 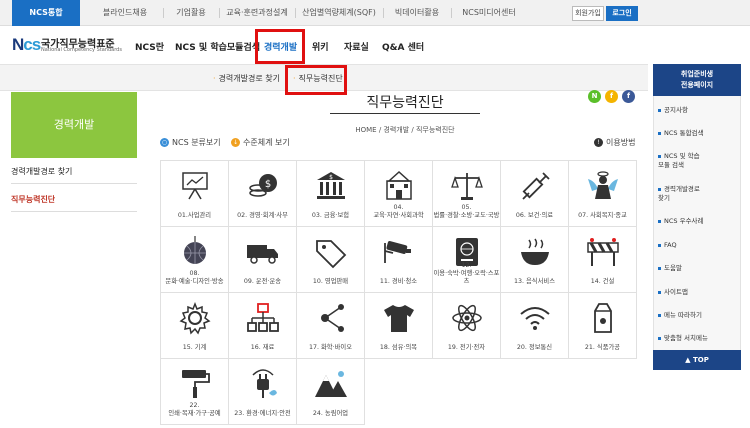 I want to click on category-label: 13. 음식서비스, so click(x=534, y=281).